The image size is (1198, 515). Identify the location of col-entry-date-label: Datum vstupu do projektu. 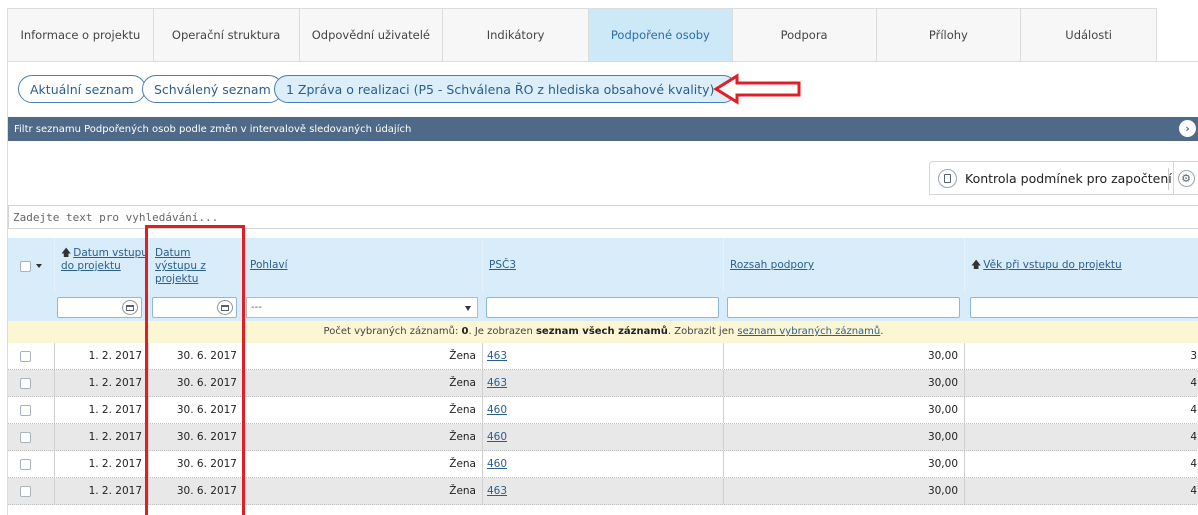
(104, 259).